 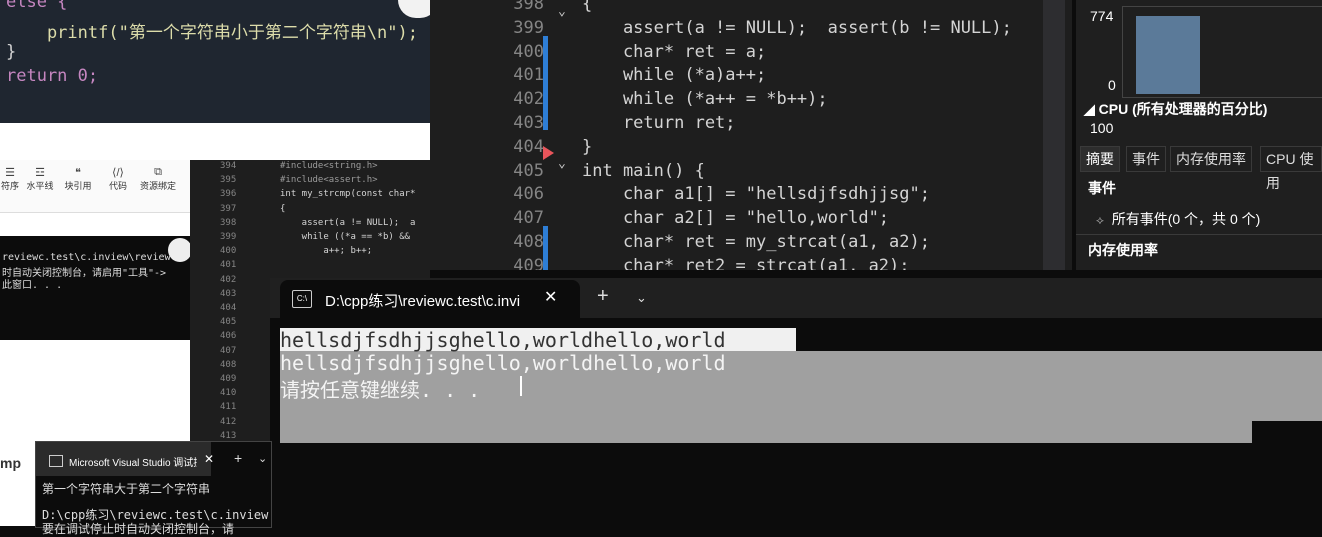 What do you see at coordinates (180, 250) in the screenshot?
I see `floating-assistant-icon` at bounding box center [180, 250].